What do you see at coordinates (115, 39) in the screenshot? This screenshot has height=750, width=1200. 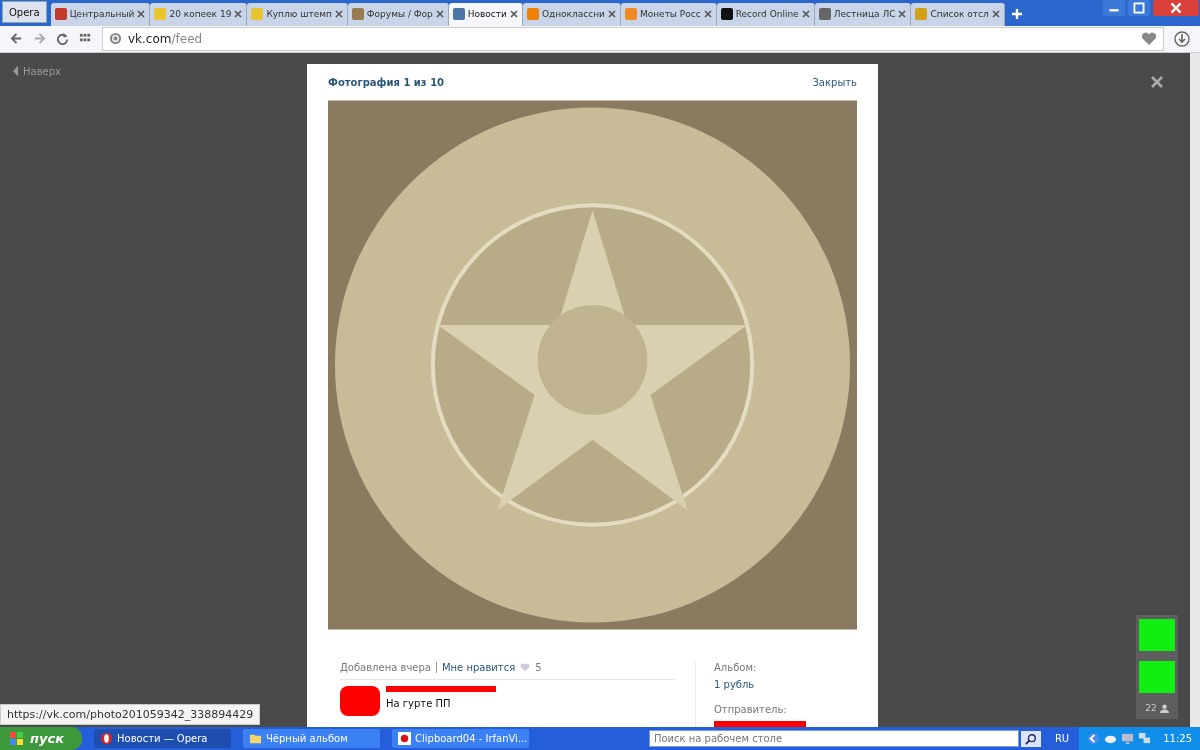 I see `globe-icon` at bounding box center [115, 39].